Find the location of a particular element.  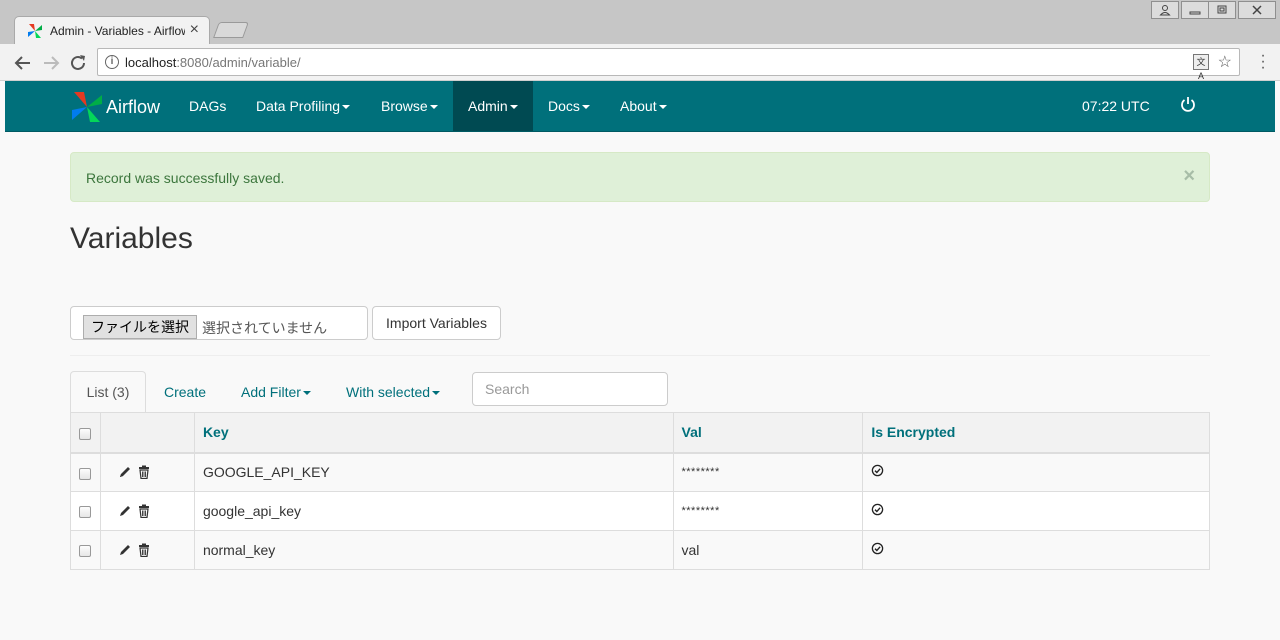

page-title: Variables is located at coordinates (131, 238).